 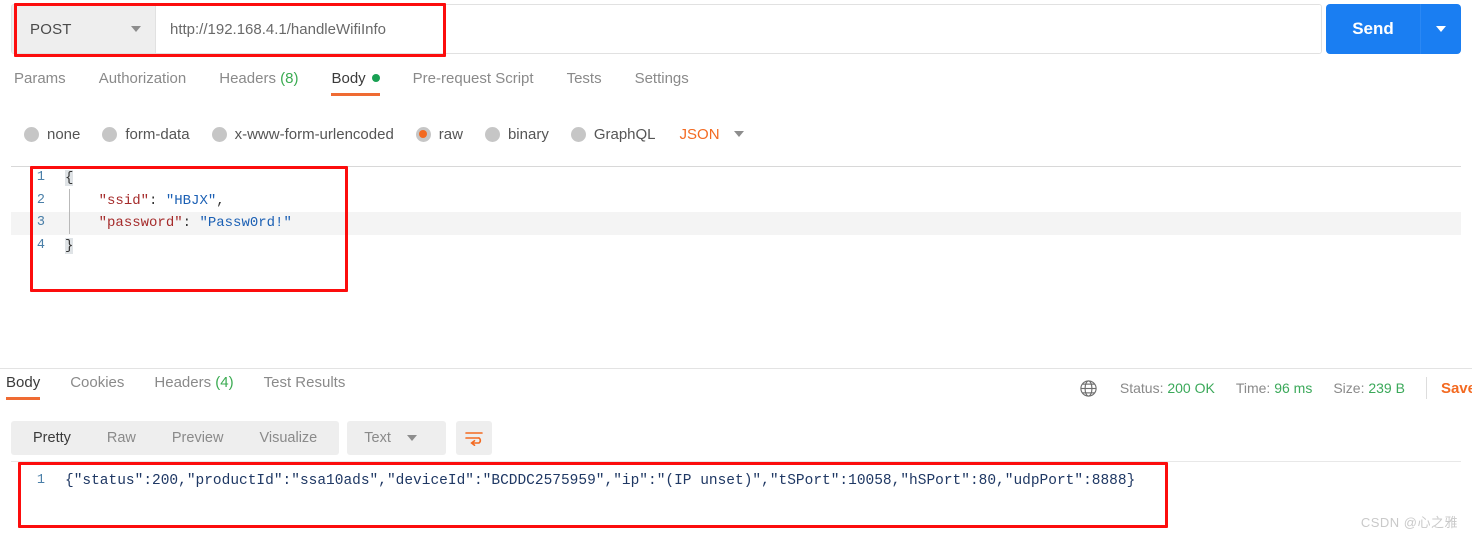 I want to click on response-tab-test-results: Test Results, so click(x=305, y=387).